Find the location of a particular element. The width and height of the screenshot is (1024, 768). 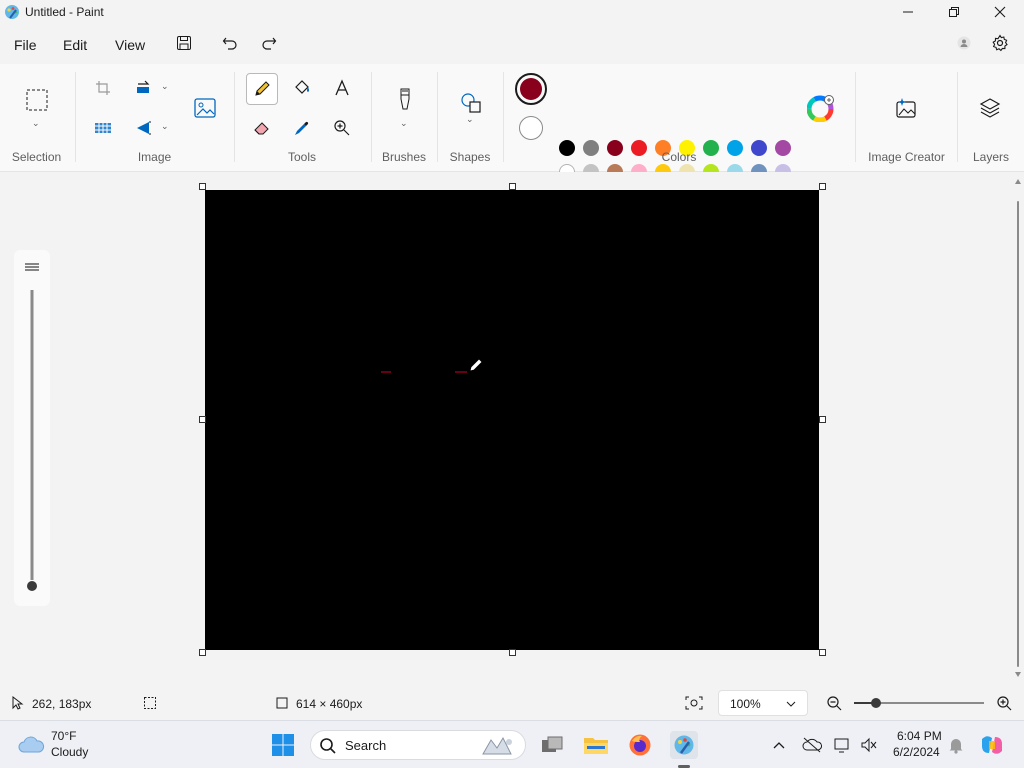

monitor-icon is located at coordinates (841, 745).